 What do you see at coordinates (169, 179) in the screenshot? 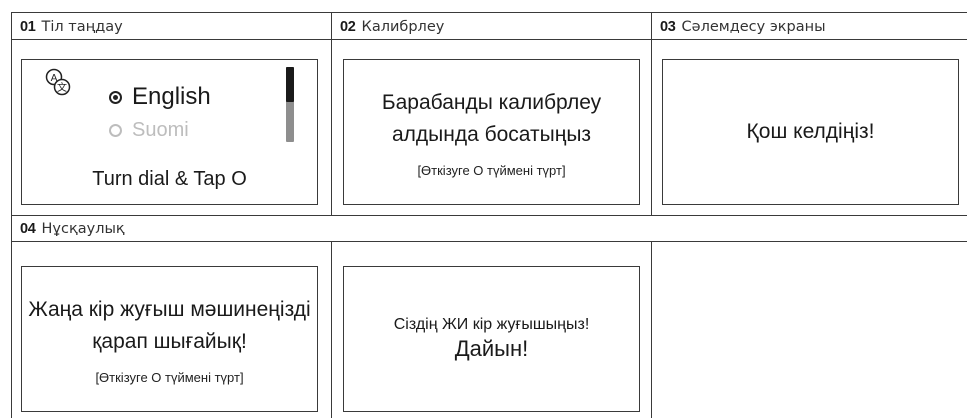
I see `instruction-text: Turn dial & Tap O` at bounding box center [169, 179].